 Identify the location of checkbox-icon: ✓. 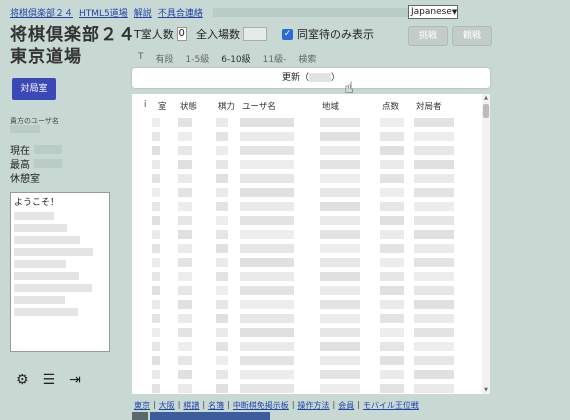
(287, 34).